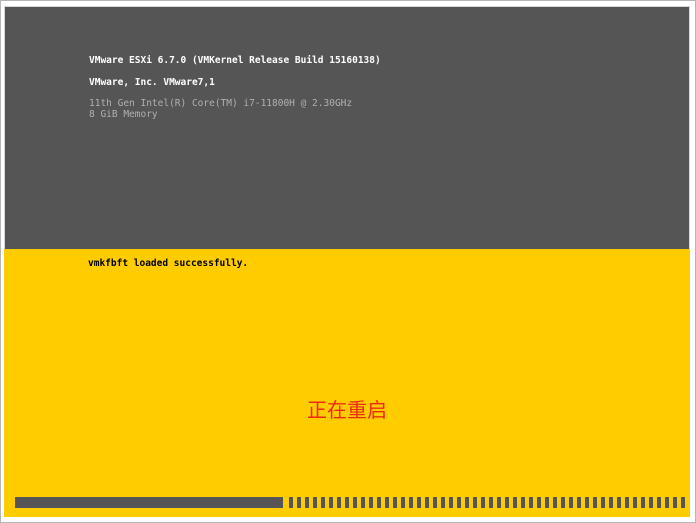 The image size is (696, 523). I want to click on vendor-text: VMware, Inc. VMware7,1, so click(152, 82).